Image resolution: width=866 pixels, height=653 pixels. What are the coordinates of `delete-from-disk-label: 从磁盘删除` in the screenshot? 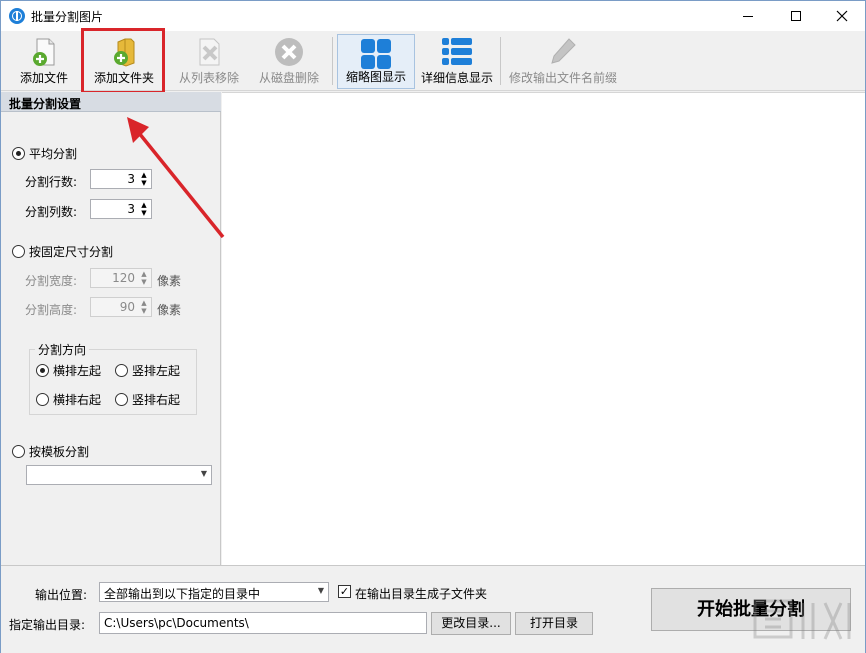 It's located at (288, 78).